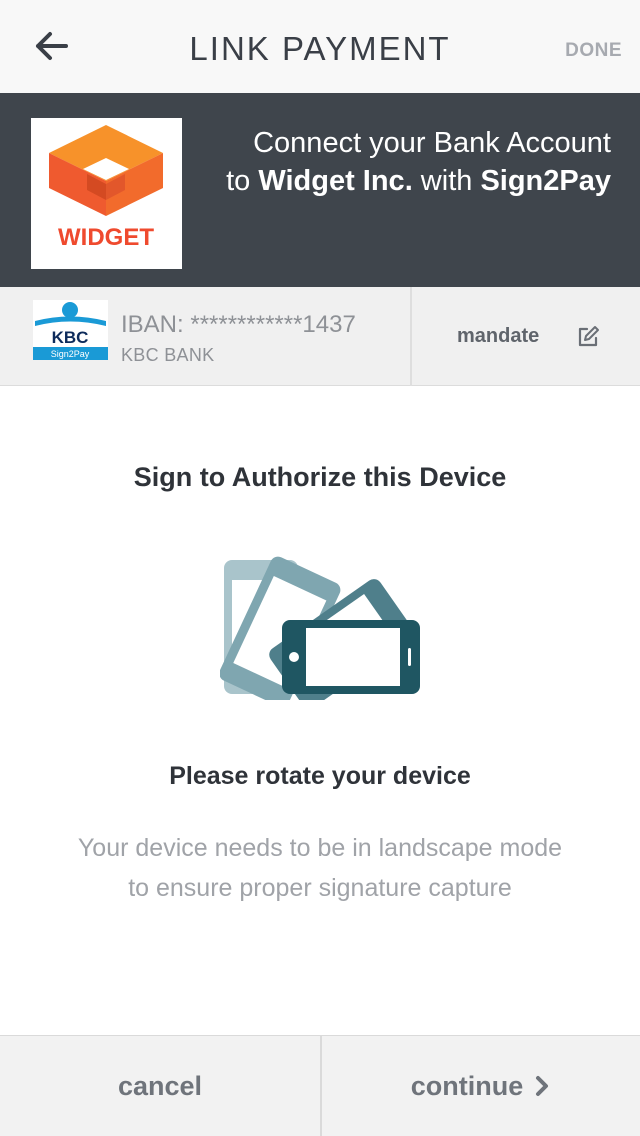 This screenshot has height=1136, width=640. I want to click on bank-logo: KBC Sign2Pay, so click(70, 330).